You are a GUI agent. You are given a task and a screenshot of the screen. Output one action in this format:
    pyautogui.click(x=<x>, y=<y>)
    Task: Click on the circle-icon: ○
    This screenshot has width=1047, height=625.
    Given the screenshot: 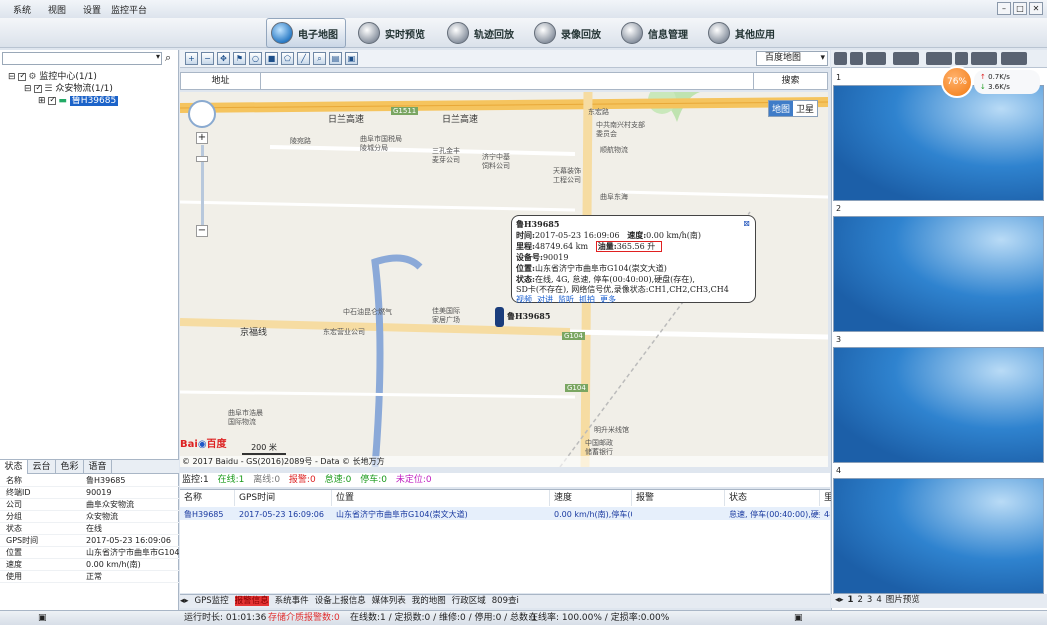 What is the action you would take?
    pyautogui.click(x=255, y=58)
    